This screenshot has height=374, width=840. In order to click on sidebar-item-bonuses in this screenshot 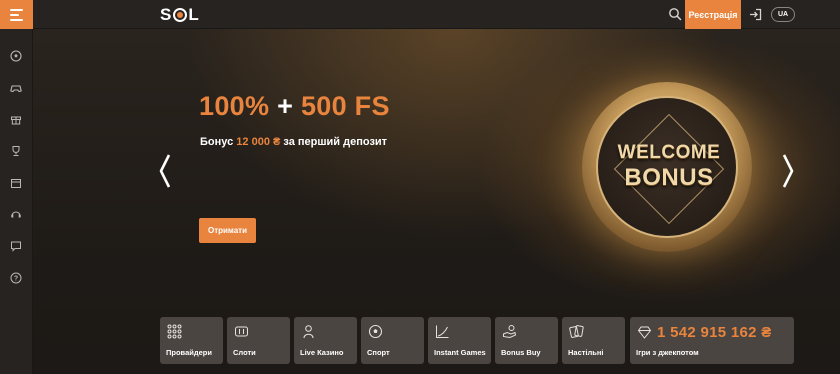, I will do `click(16, 119)`.